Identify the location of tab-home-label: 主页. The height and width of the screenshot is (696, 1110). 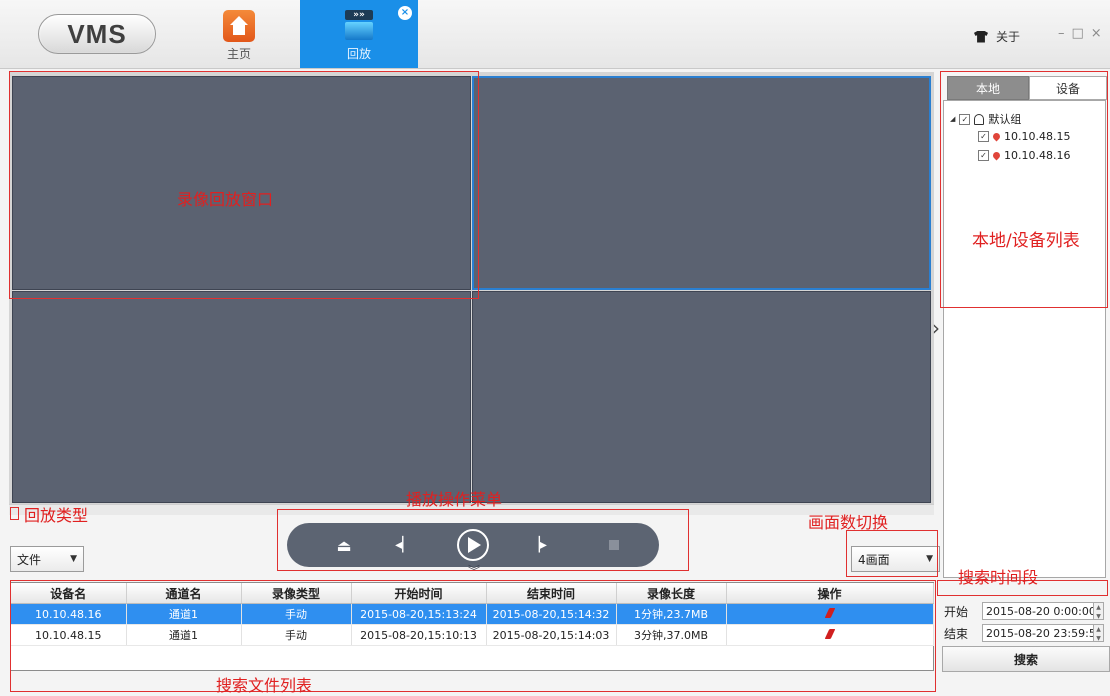
(238, 54).